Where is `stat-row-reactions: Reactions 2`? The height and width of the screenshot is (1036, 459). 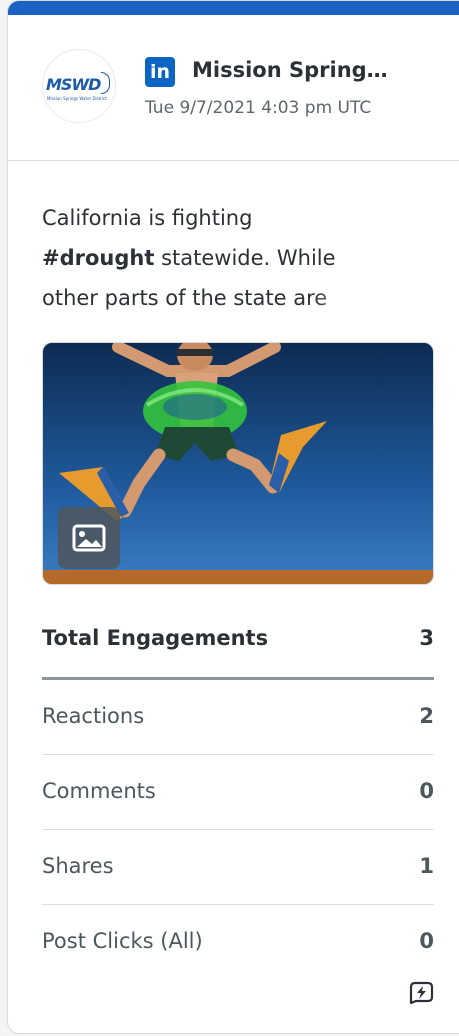 stat-row-reactions: Reactions 2 is located at coordinates (238, 717).